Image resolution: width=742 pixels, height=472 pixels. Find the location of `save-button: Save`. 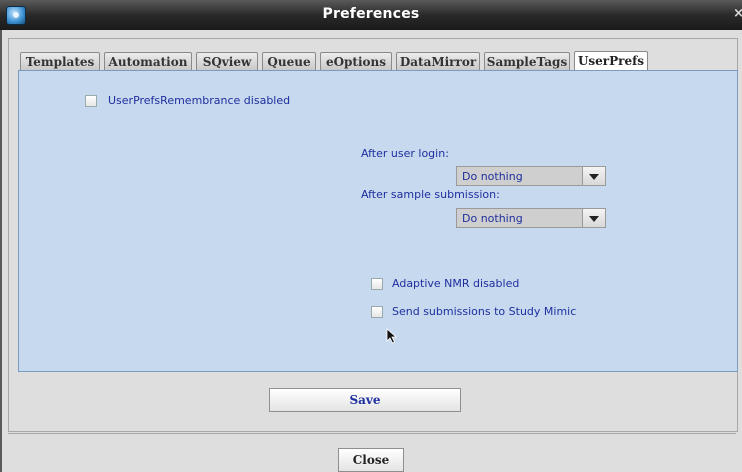

save-button: Save is located at coordinates (365, 400).